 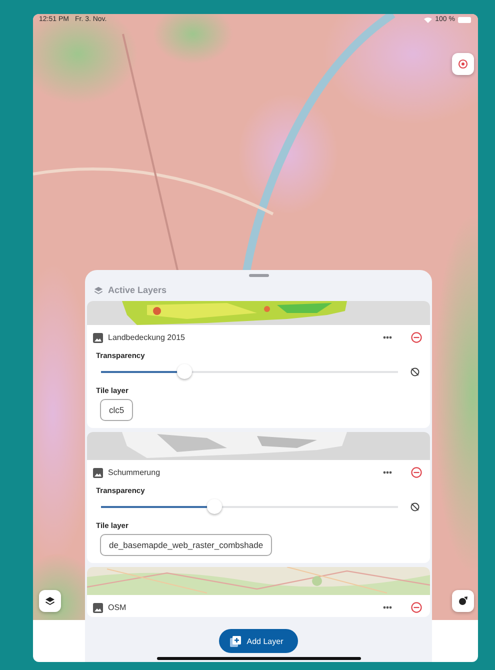 I want to click on add-layer-button: Add Layer, so click(x=258, y=641).